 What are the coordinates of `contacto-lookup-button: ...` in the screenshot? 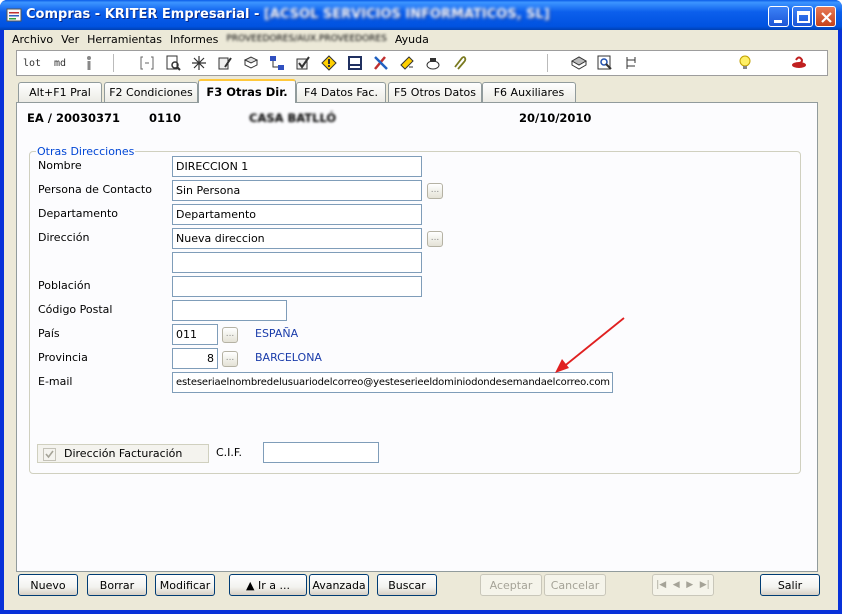 It's located at (435, 191).